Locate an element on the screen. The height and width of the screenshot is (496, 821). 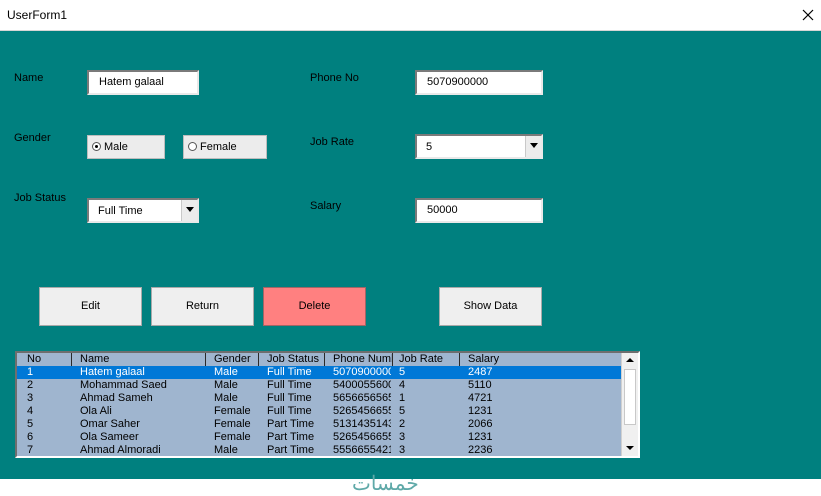
table-row: 4 Ola Ali Female Full Time 5265456655 5 1231 is located at coordinates (320, 411).